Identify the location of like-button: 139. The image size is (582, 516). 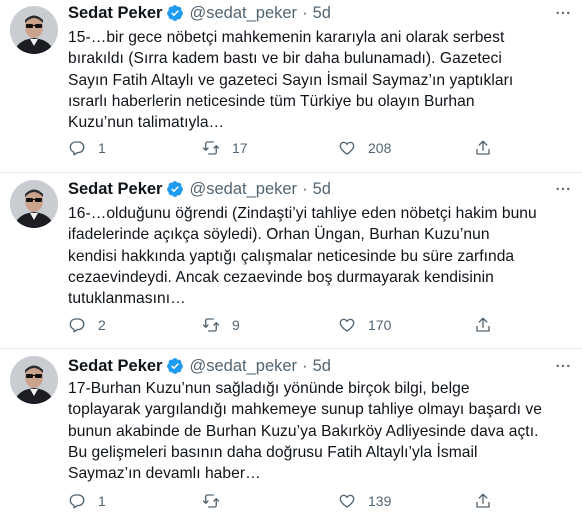
(364, 501).